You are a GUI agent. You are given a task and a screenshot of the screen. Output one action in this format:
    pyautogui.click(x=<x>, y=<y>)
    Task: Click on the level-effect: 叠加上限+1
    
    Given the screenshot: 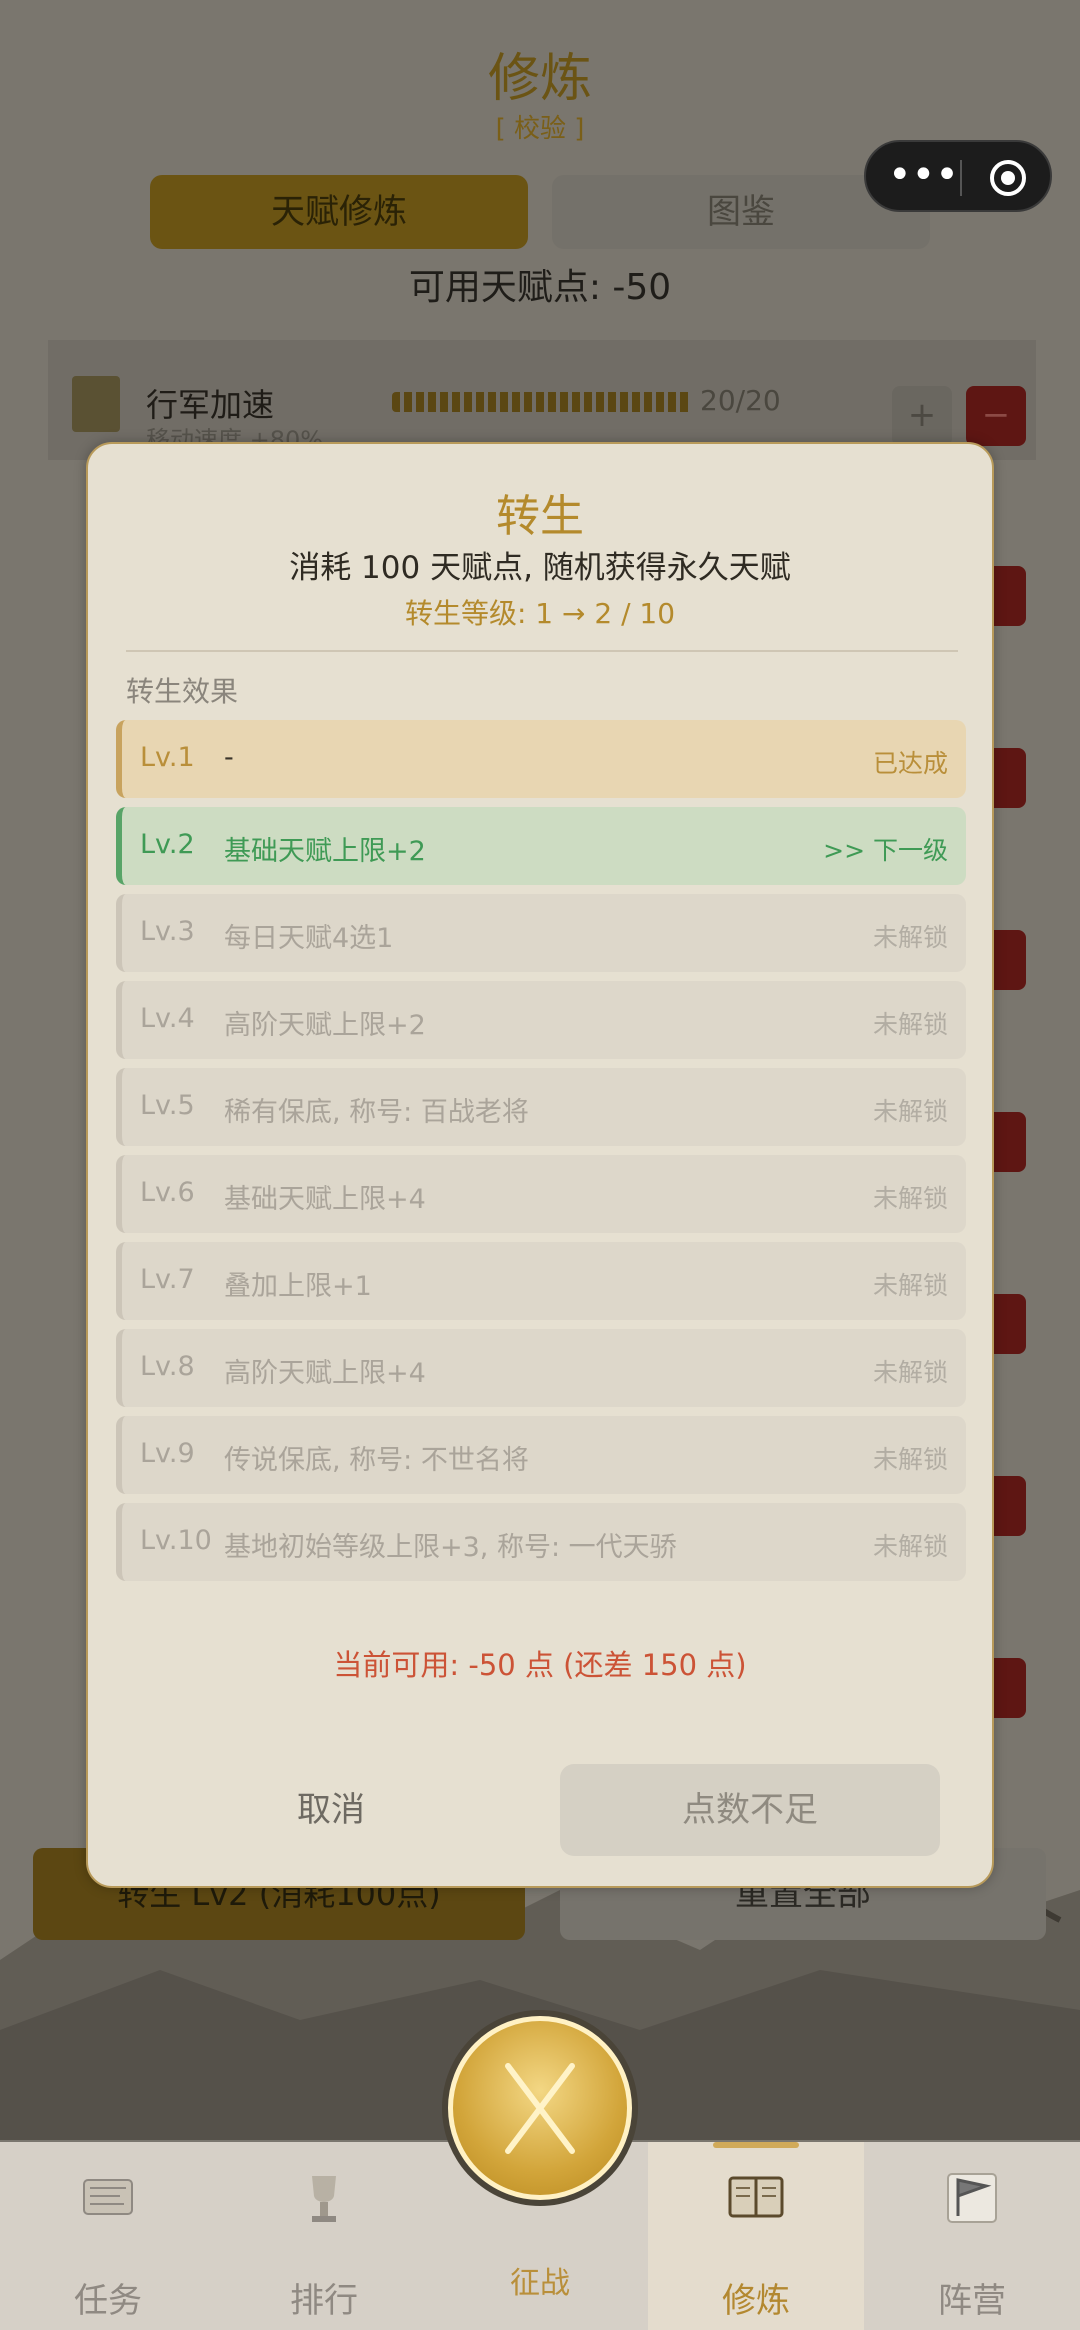 What is the action you would take?
    pyautogui.click(x=298, y=1286)
    